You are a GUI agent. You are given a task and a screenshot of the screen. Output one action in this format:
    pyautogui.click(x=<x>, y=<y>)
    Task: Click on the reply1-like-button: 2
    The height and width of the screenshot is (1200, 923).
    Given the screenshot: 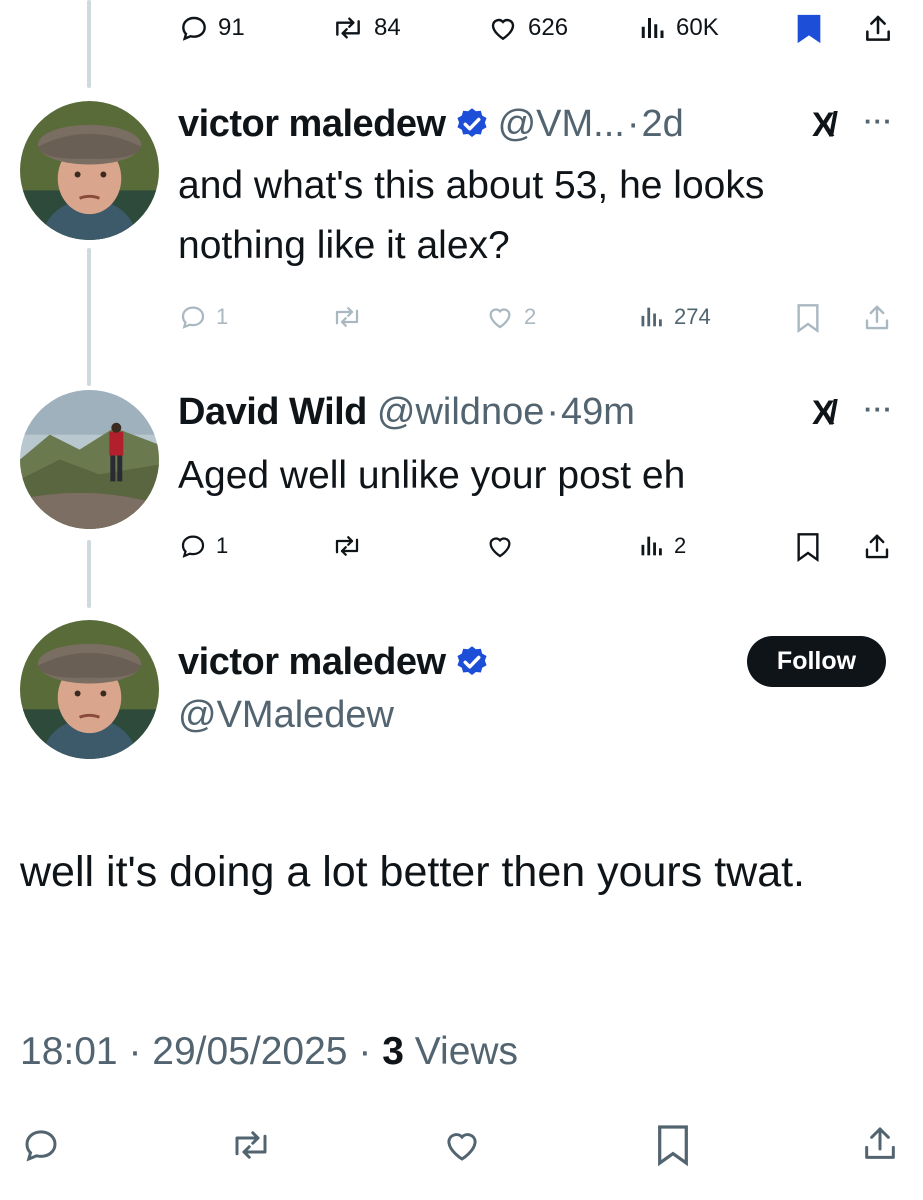 What is the action you would take?
    pyautogui.click(x=510, y=317)
    